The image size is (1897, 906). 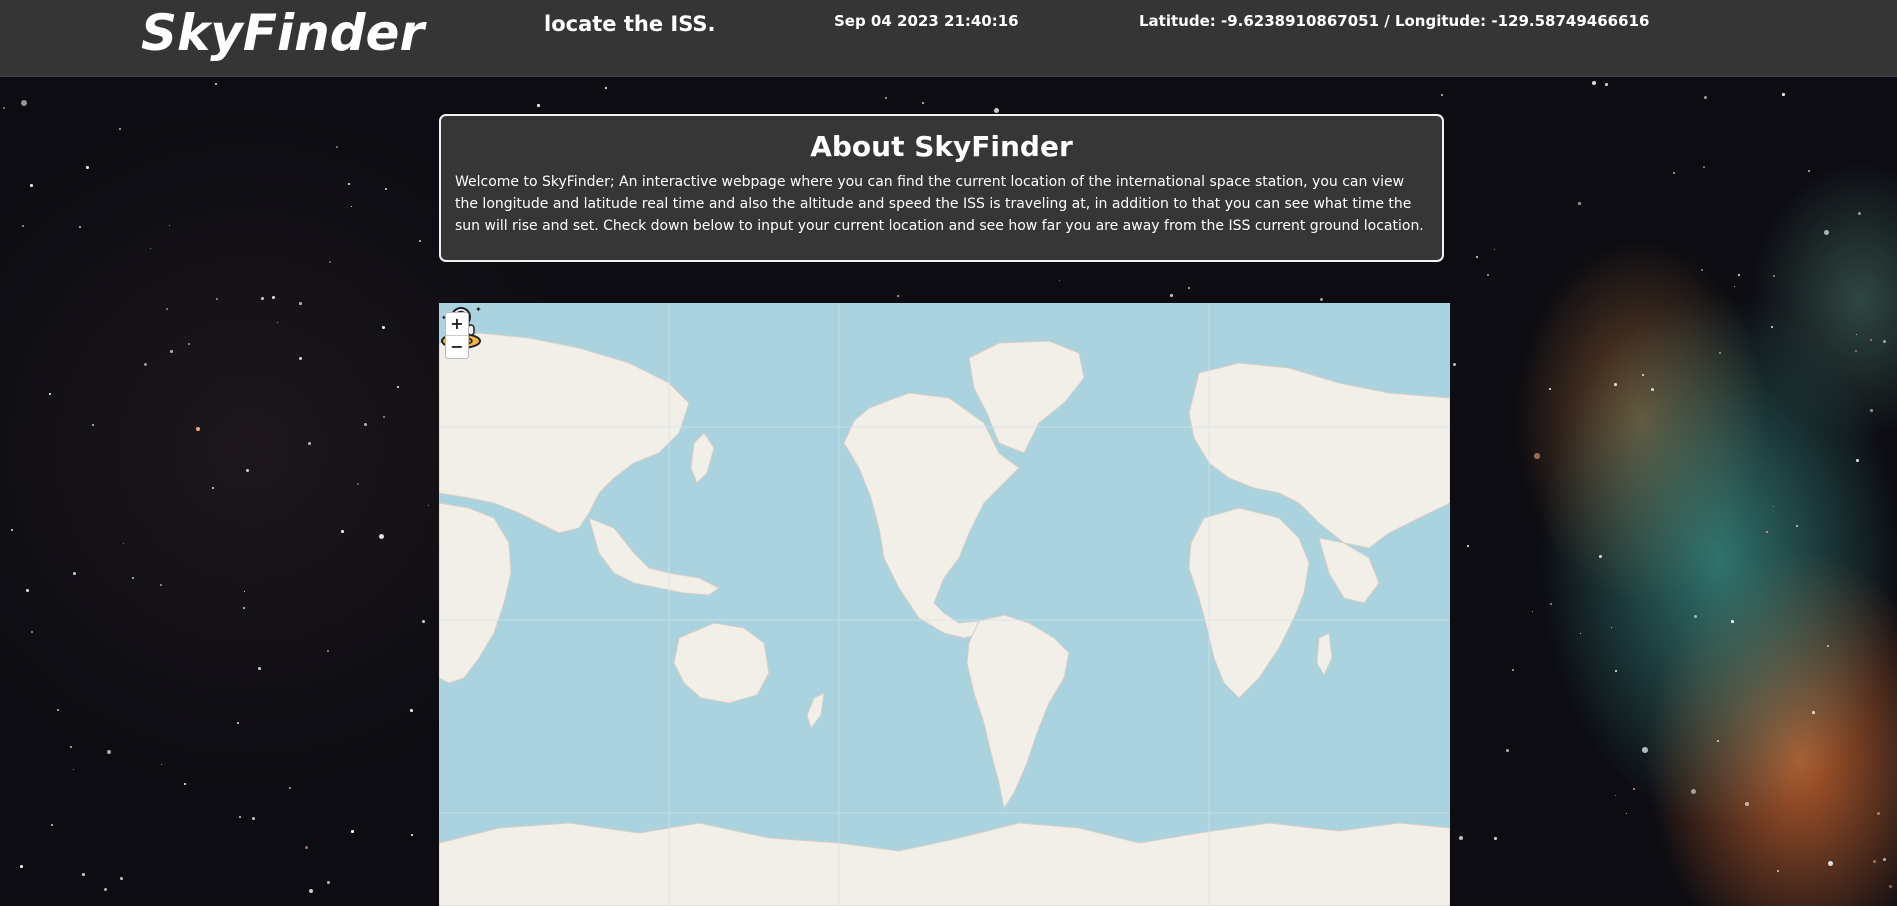 What do you see at coordinates (815, 711) in the screenshot?
I see `landmass-new-zealand` at bounding box center [815, 711].